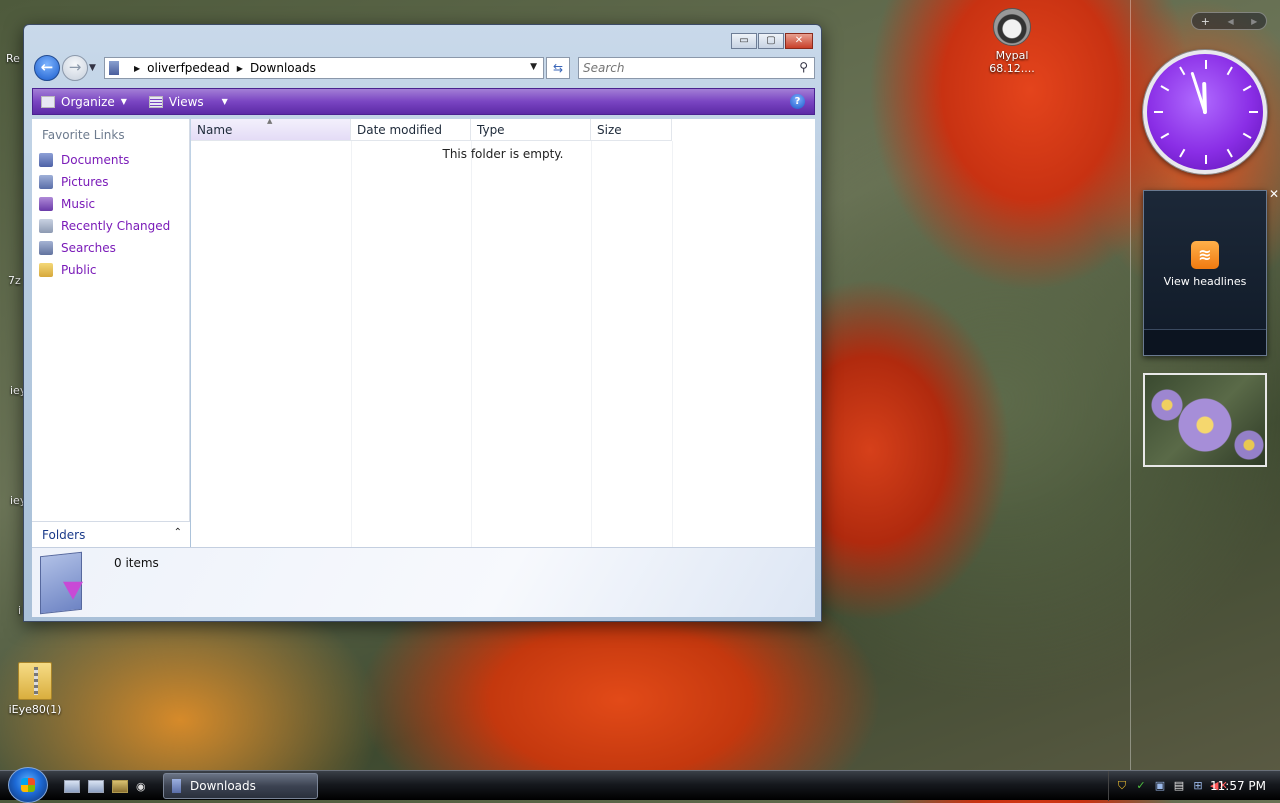  I want to click on slide-show-gadget, so click(1205, 420).